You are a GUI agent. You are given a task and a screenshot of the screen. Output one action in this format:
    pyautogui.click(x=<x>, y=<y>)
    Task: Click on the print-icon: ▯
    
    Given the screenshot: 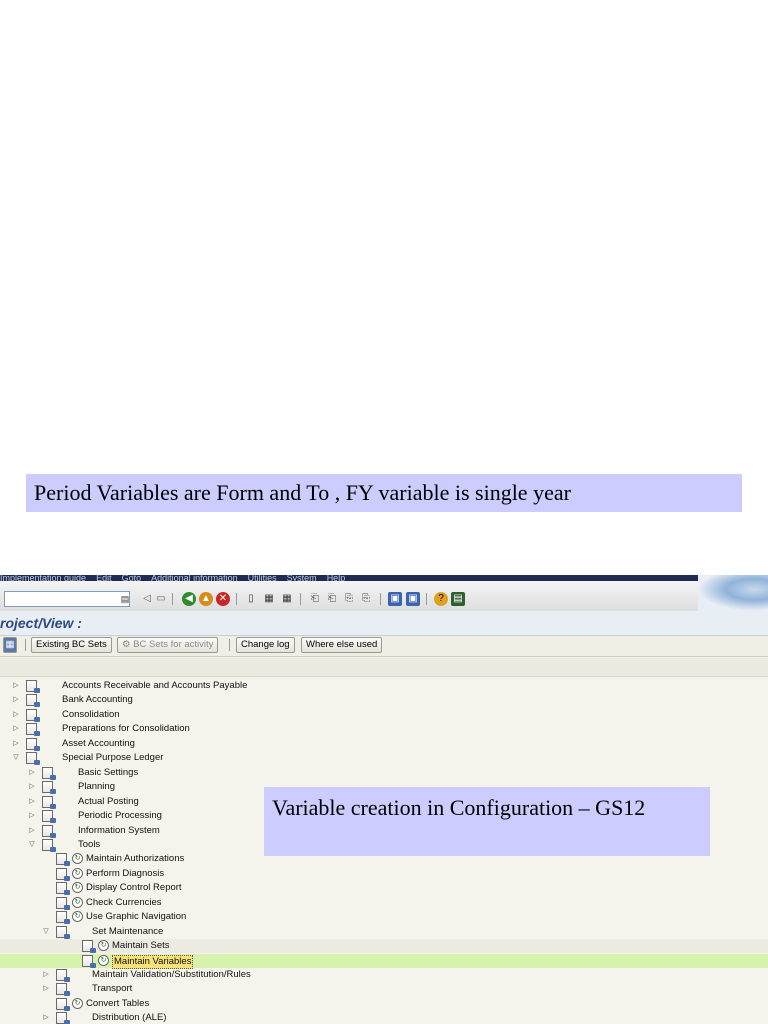 What is the action you would take?
    pyautogui.click(x=251, y=599)
    